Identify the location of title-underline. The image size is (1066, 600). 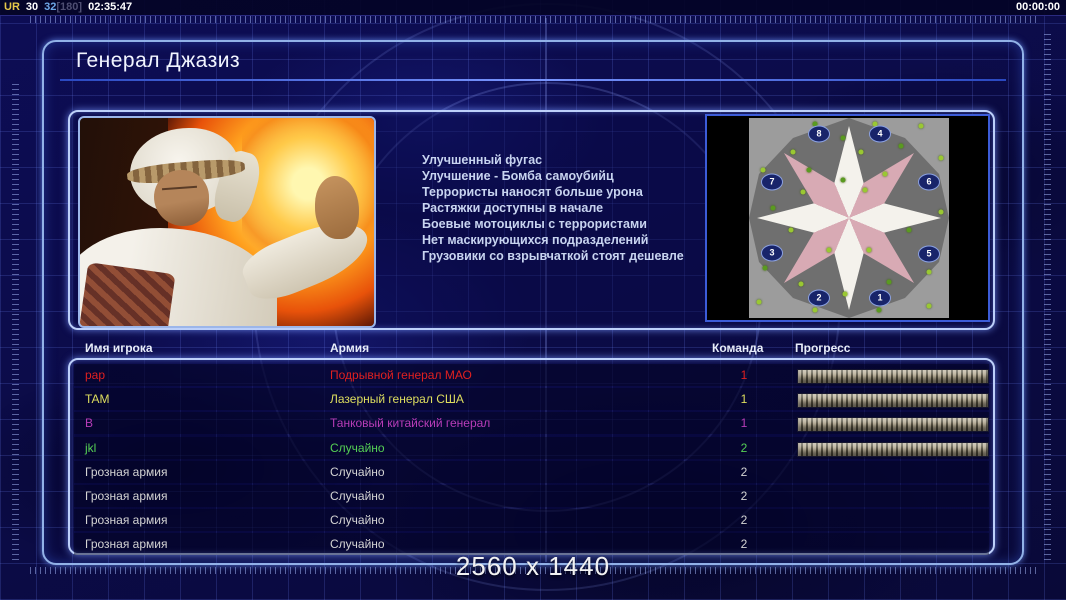
(533, 80).